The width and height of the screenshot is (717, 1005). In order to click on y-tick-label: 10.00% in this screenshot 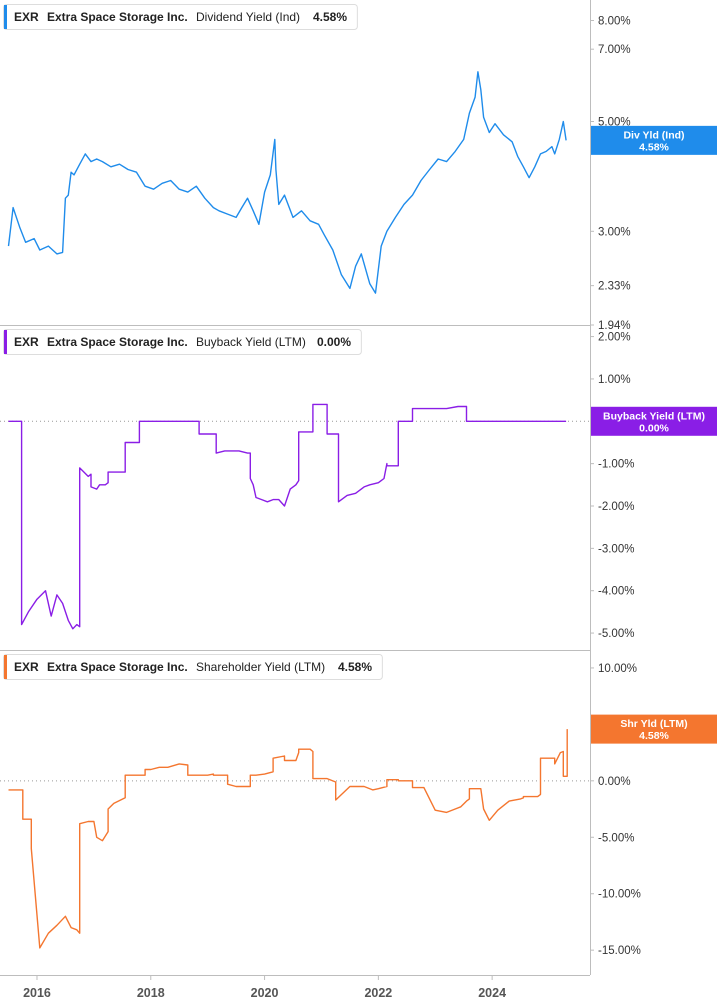, I will do `click(617, 669)`.